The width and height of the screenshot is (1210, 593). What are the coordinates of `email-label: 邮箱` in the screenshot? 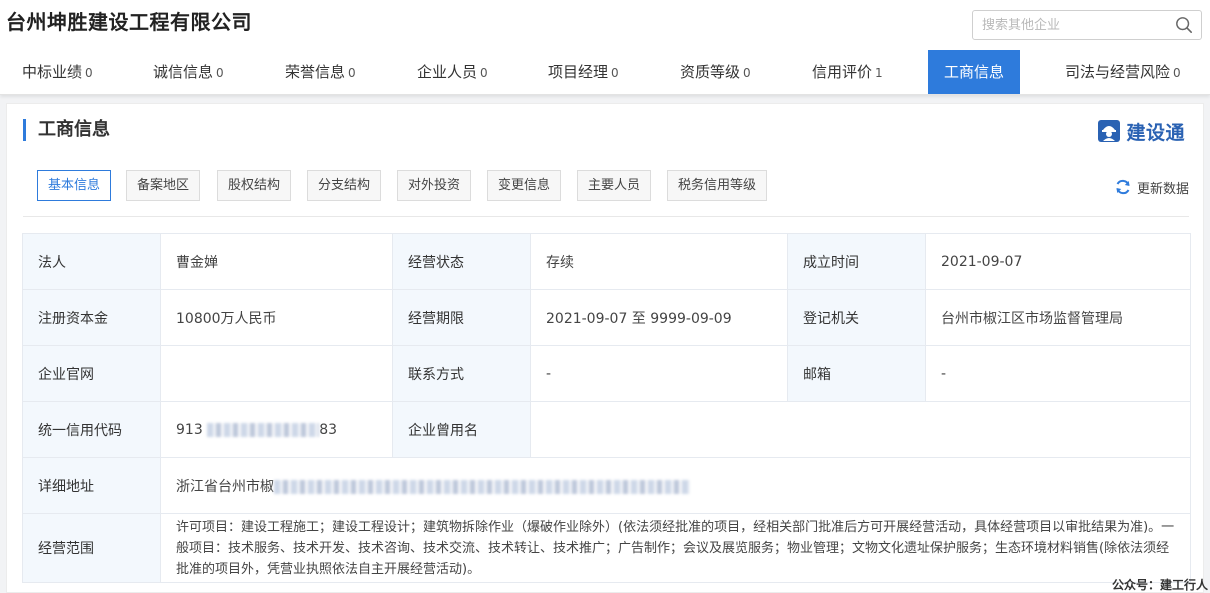 It's located at (856, 373).